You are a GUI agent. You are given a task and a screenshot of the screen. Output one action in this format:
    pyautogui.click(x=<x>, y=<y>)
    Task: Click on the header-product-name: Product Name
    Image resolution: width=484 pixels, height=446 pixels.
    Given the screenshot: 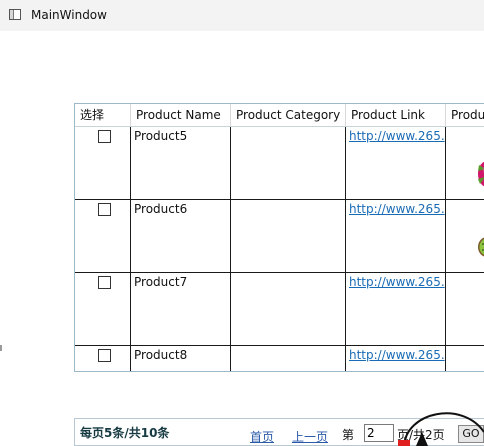 What is the action you would take?
    pyautogui.click(x=181, y=115)
    